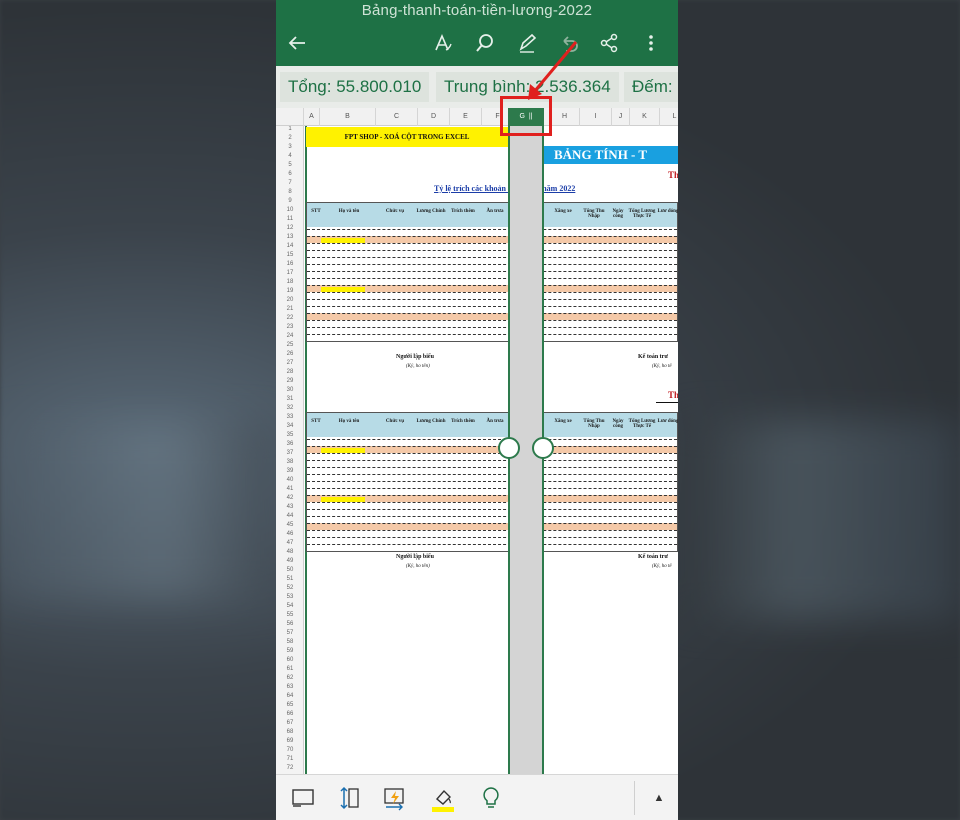 The height and width of the screenshot is (820, 960). Describe the element at coordinates (290, 705) in the screenshot. I see `row-number: 65` at that location.